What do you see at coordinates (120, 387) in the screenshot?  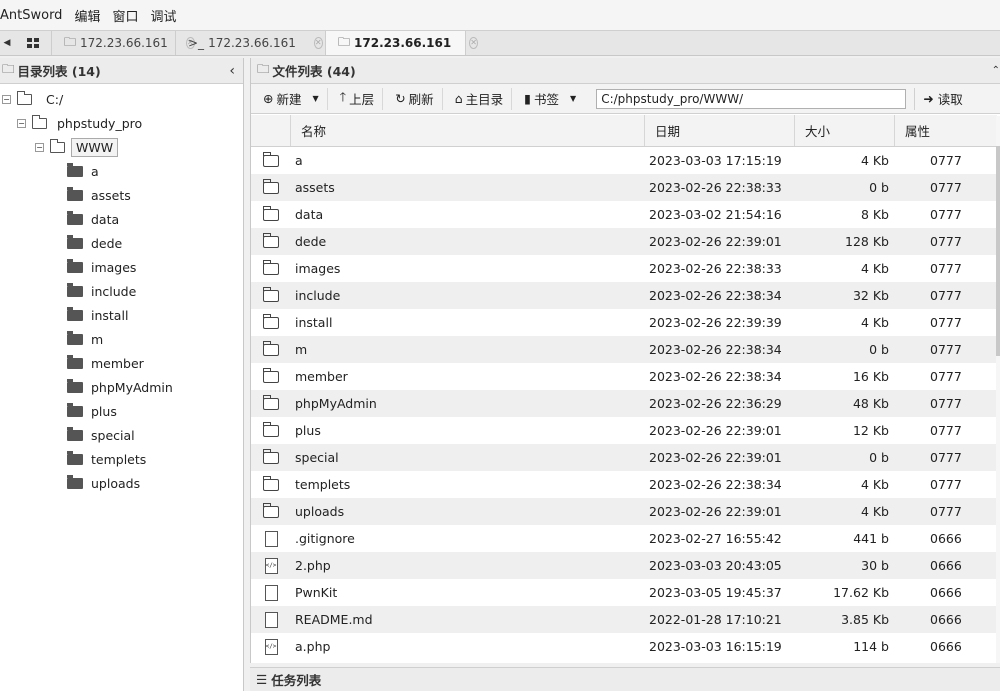 I see `tree-node-folder: phpMyAdmin` at bounding box center [120, 387].